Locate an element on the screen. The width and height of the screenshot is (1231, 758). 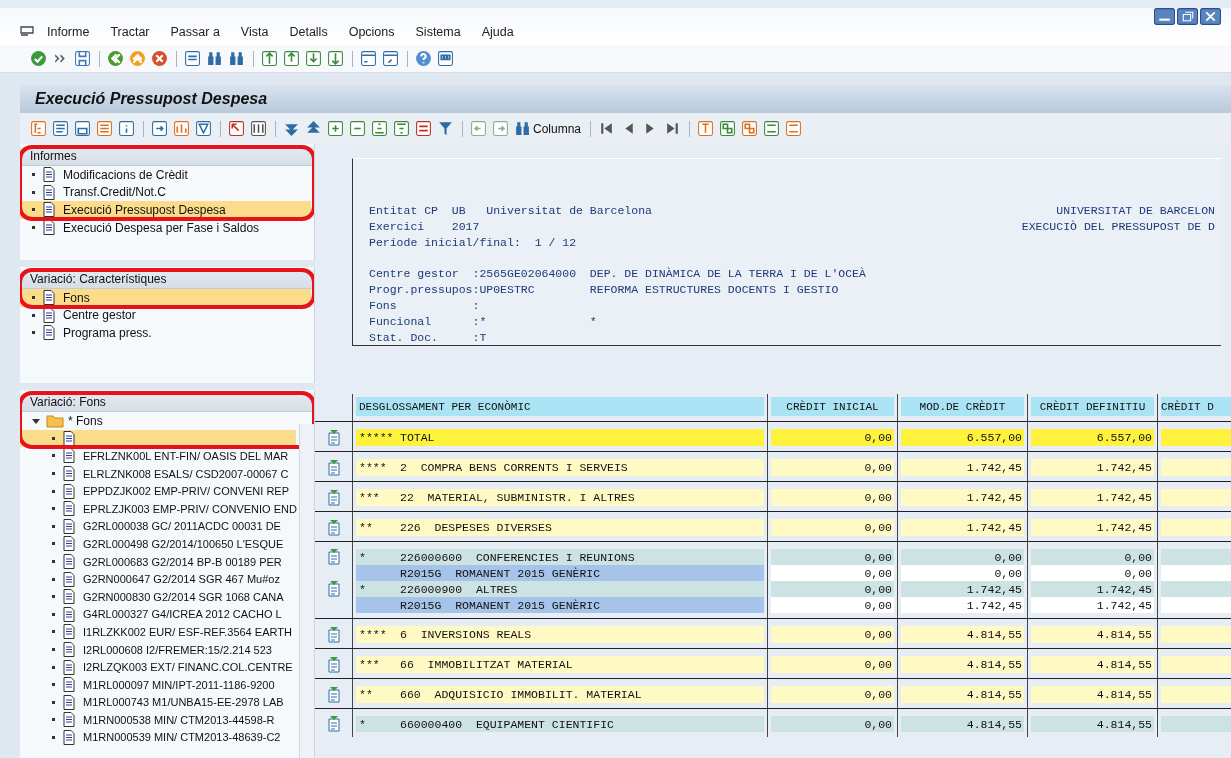
close-icon is located at coordinates (1210, 16).